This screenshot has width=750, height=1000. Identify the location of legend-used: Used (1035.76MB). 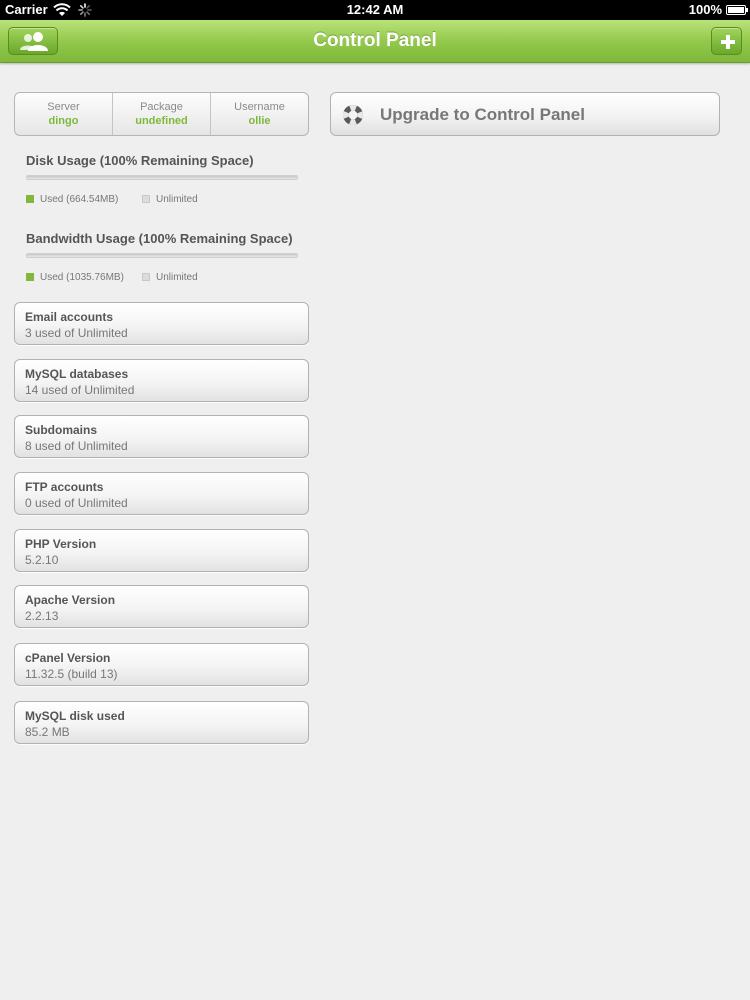
(75, 277).